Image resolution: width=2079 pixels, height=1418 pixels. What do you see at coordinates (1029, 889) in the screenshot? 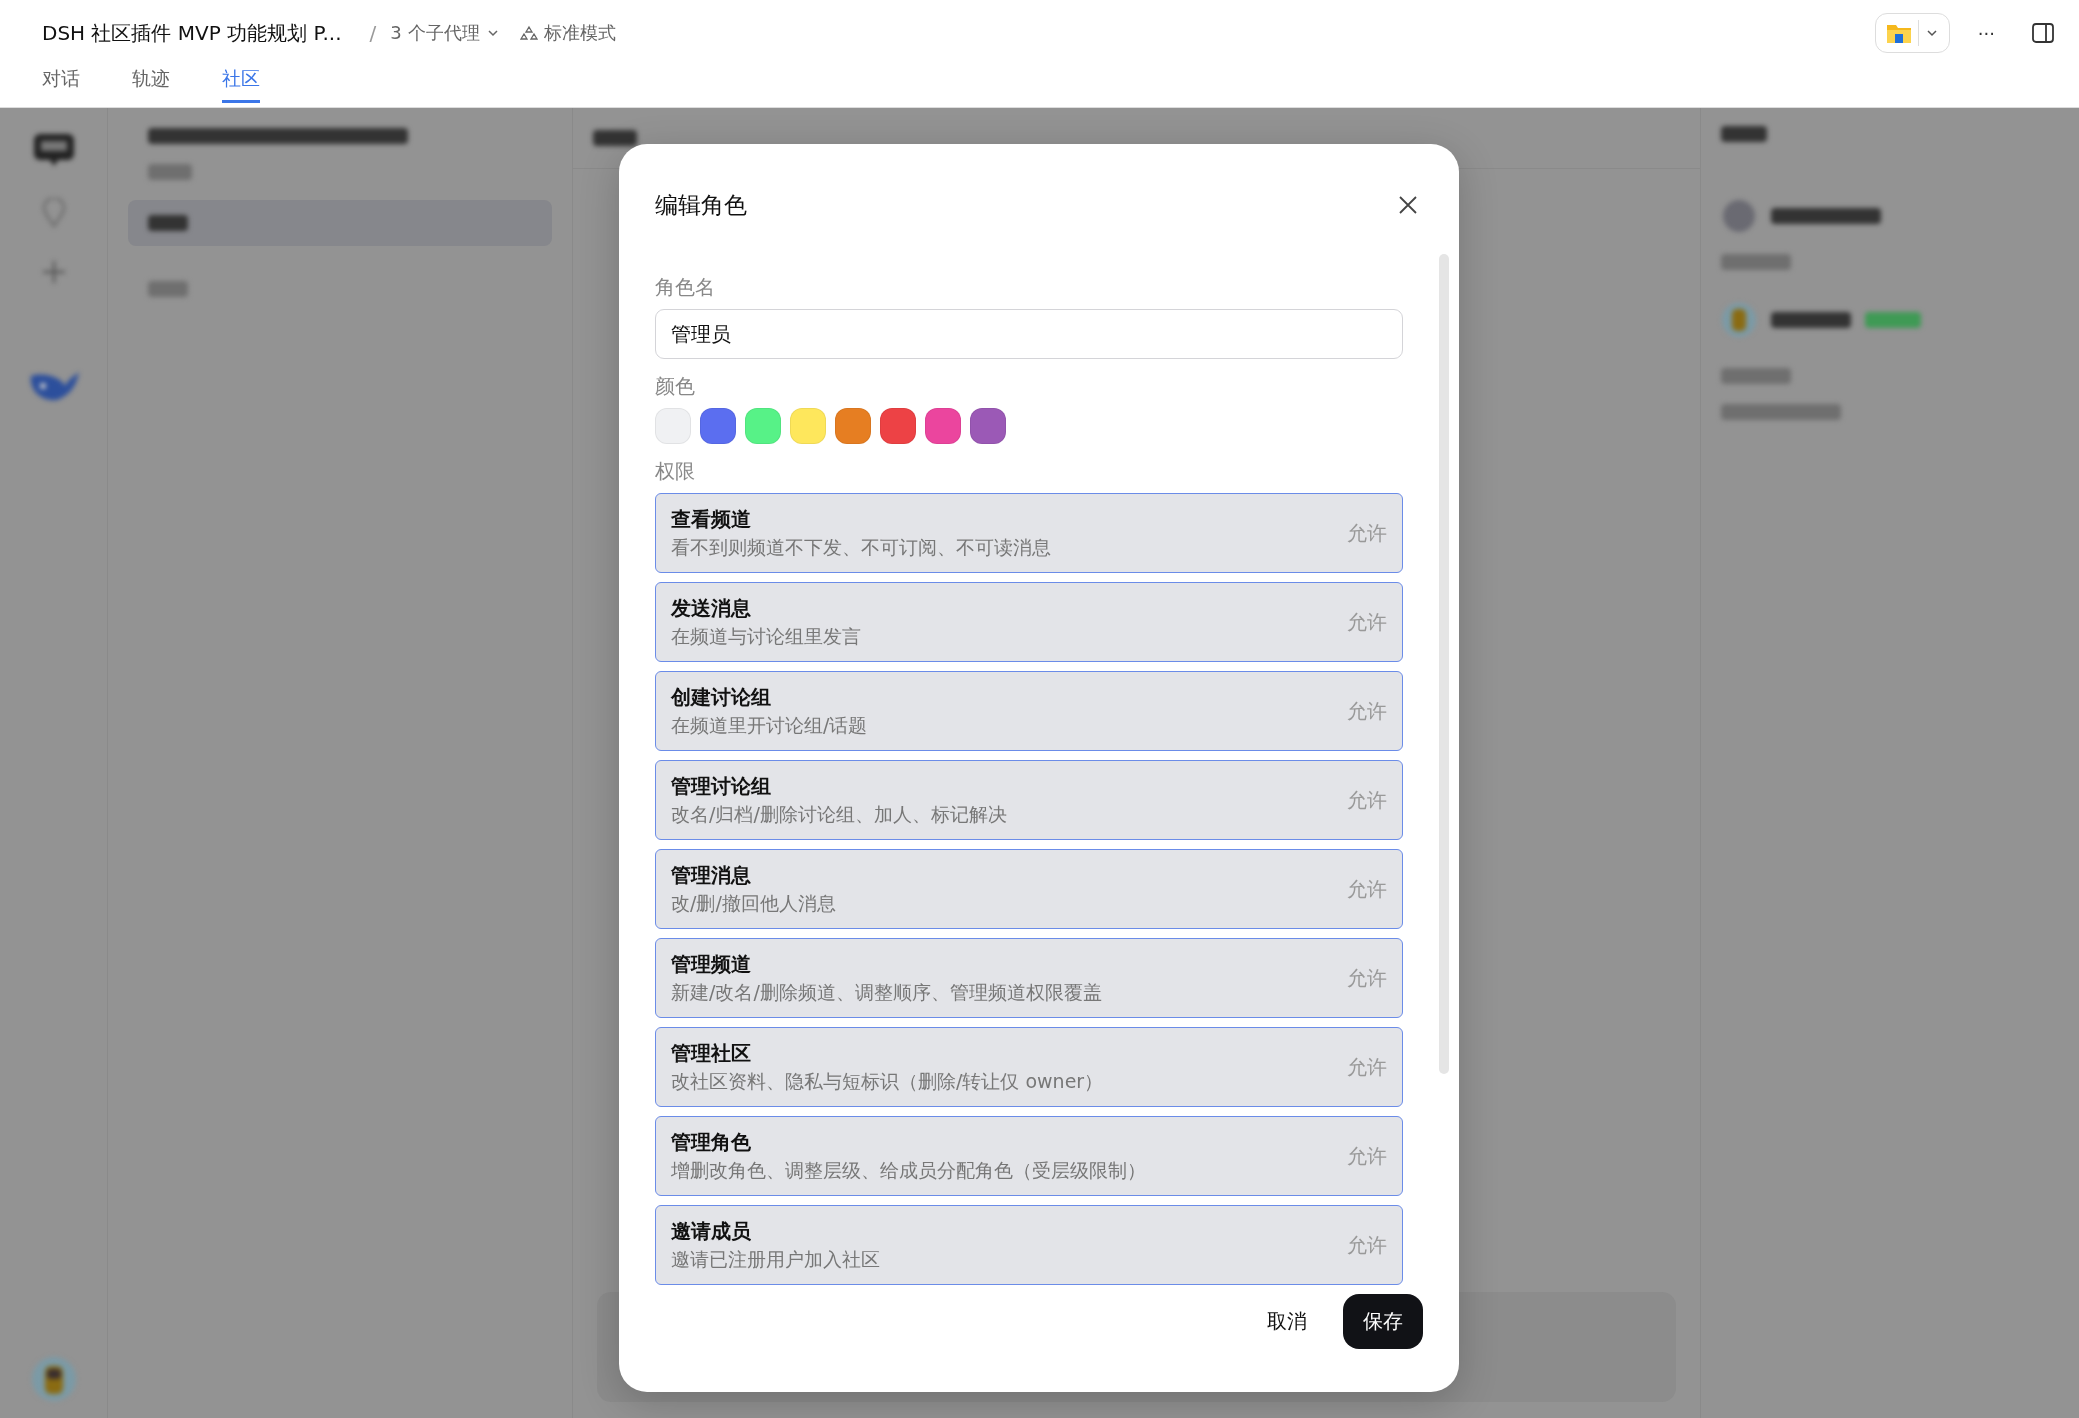
I see `permission-row: 管理消息 改/删/撤回他人消息 允许` at bounding box center [1029, 889].